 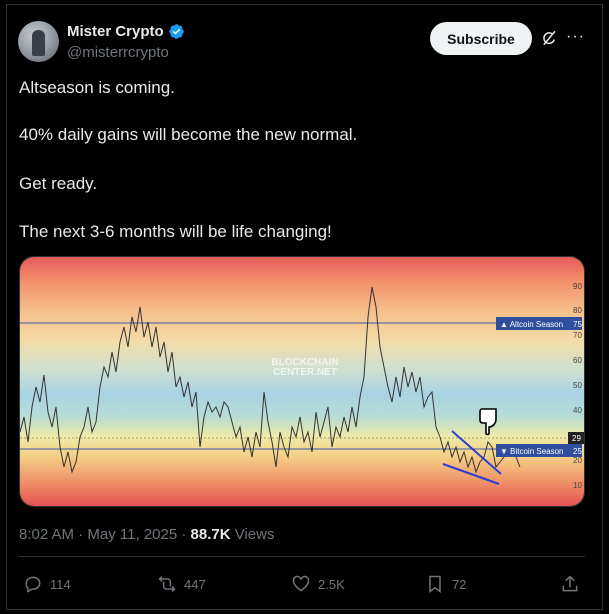 I want to click on bookmark-button: 72, so click(x=445, y=584).